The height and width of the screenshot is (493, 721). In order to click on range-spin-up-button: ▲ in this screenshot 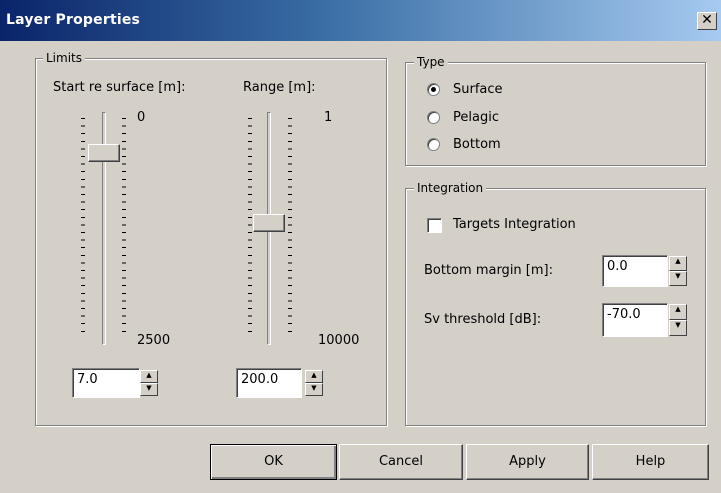, I will do `click(314, 376)`.